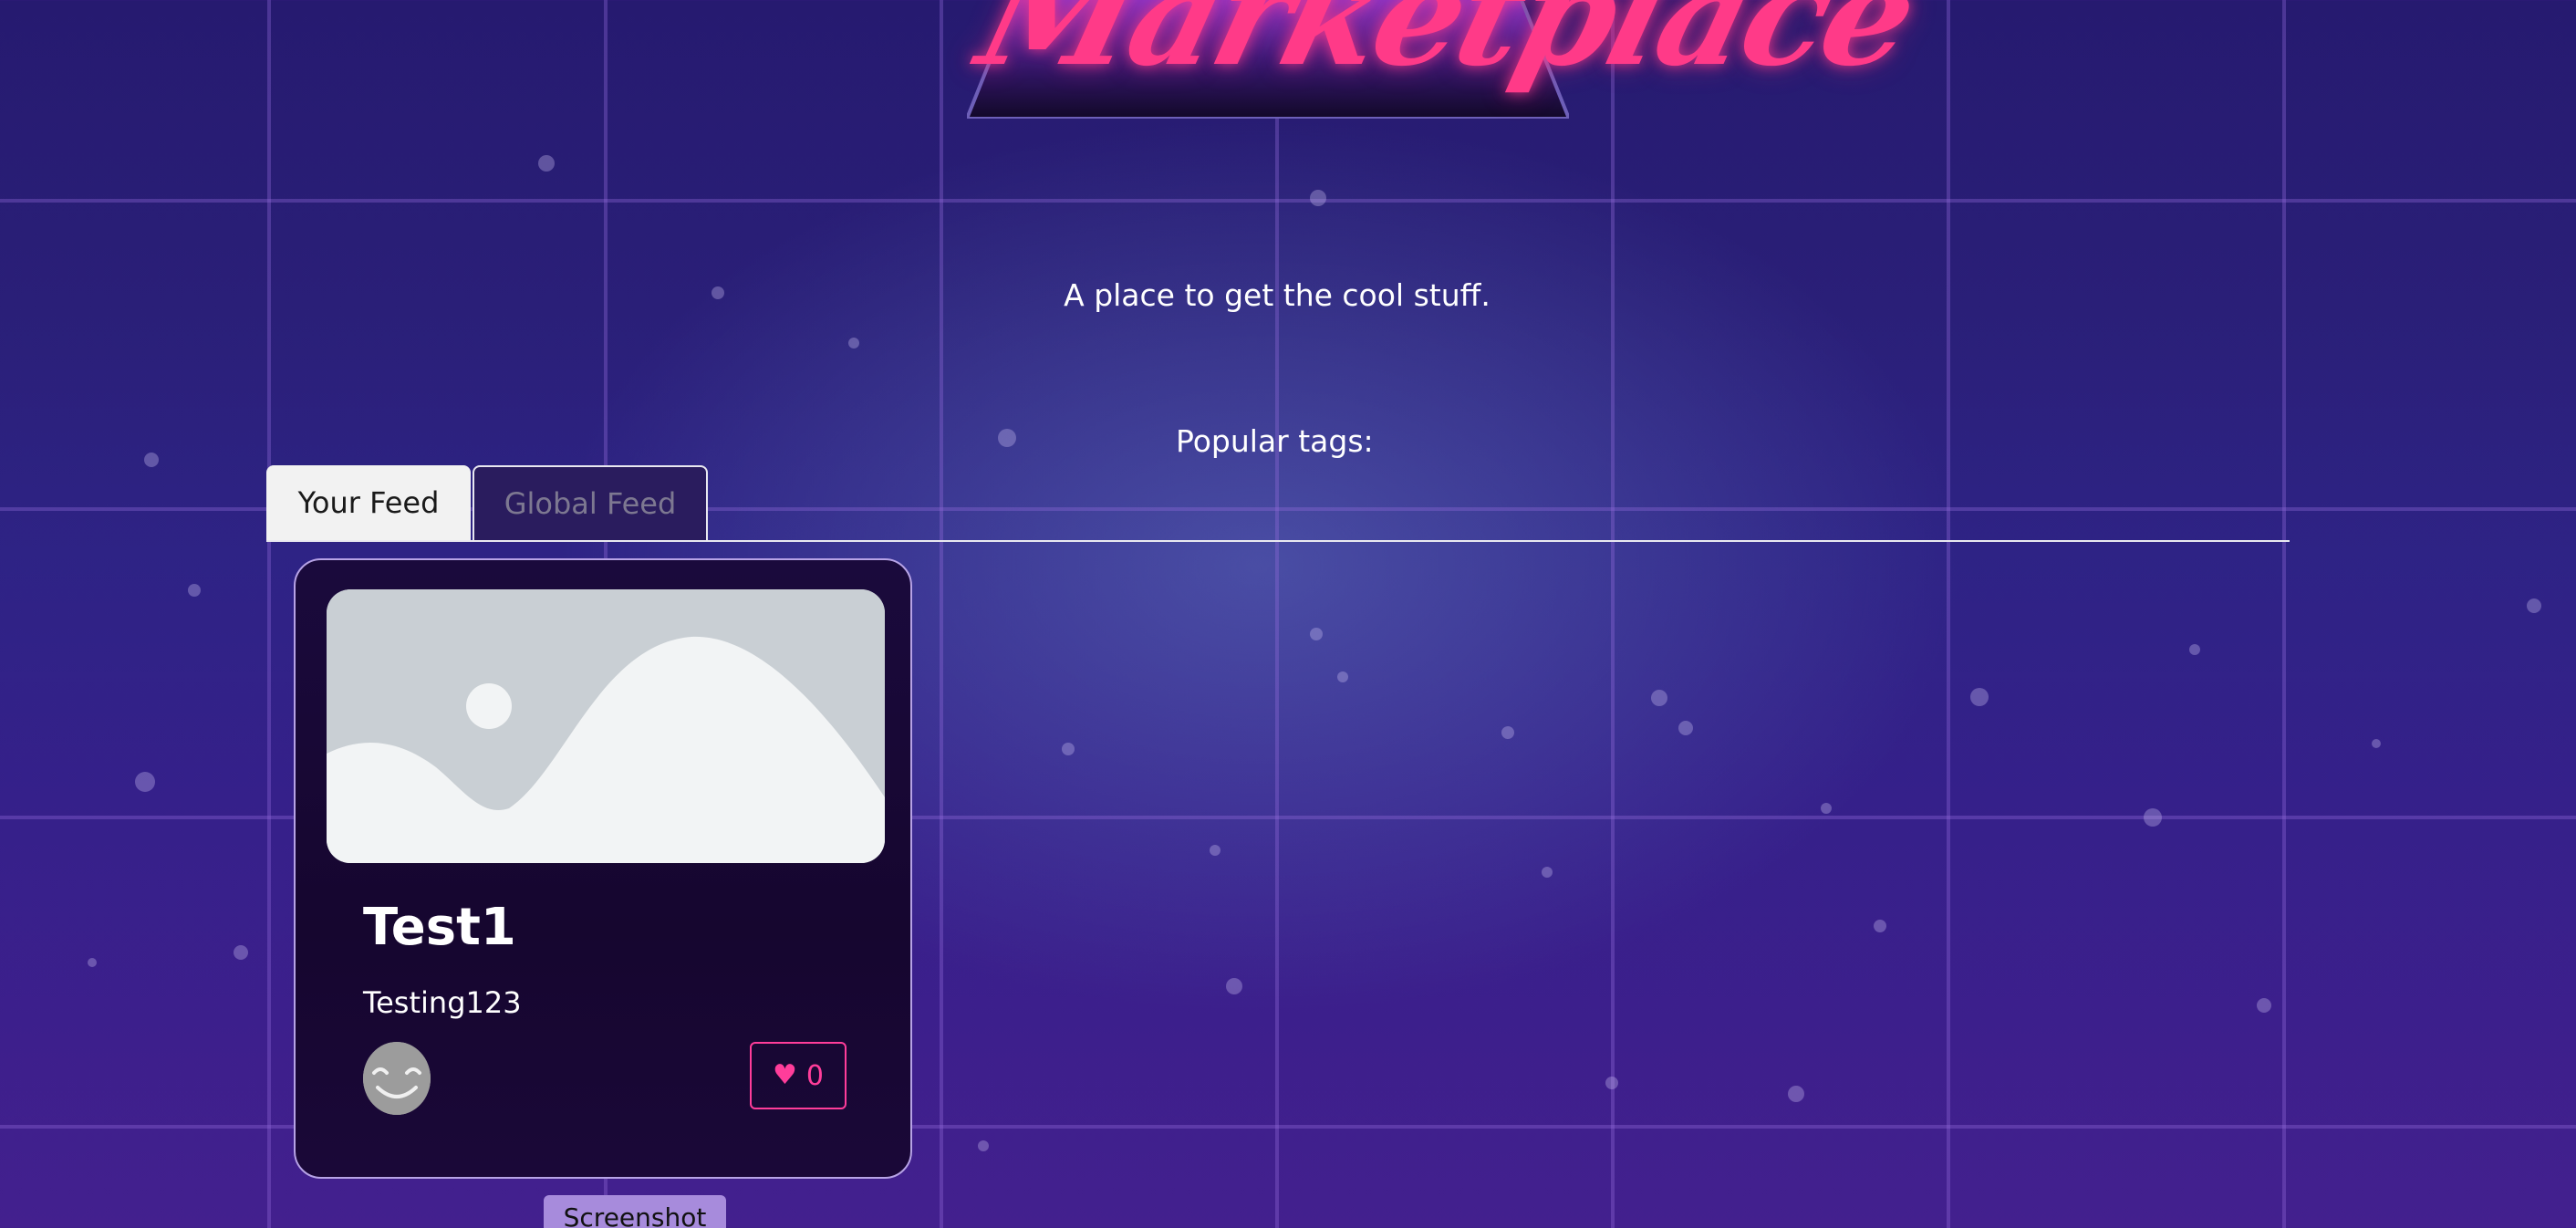  Describe the element at coordinates (1447, 48) in the screenshot. I see `logo-text: Marketplace` at that location.